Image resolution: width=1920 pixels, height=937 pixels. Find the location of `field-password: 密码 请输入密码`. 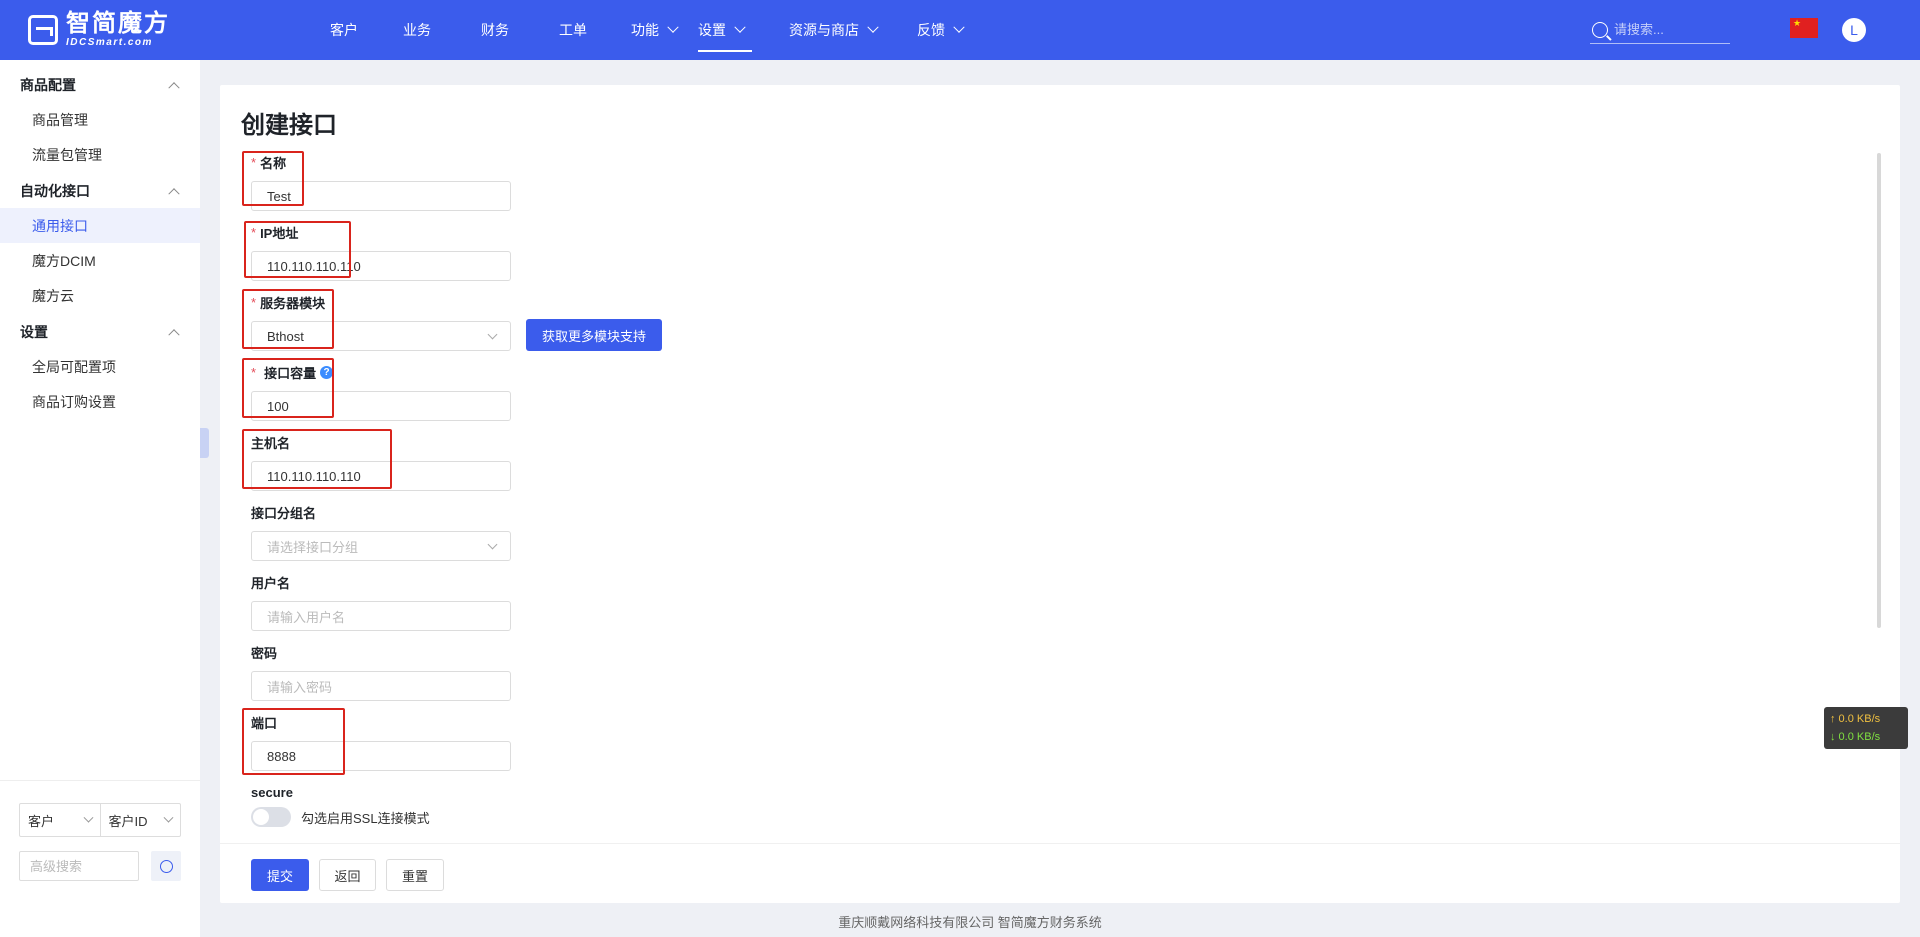

field-password: 密码 请输入密码 is located at coordinates (416, 672).